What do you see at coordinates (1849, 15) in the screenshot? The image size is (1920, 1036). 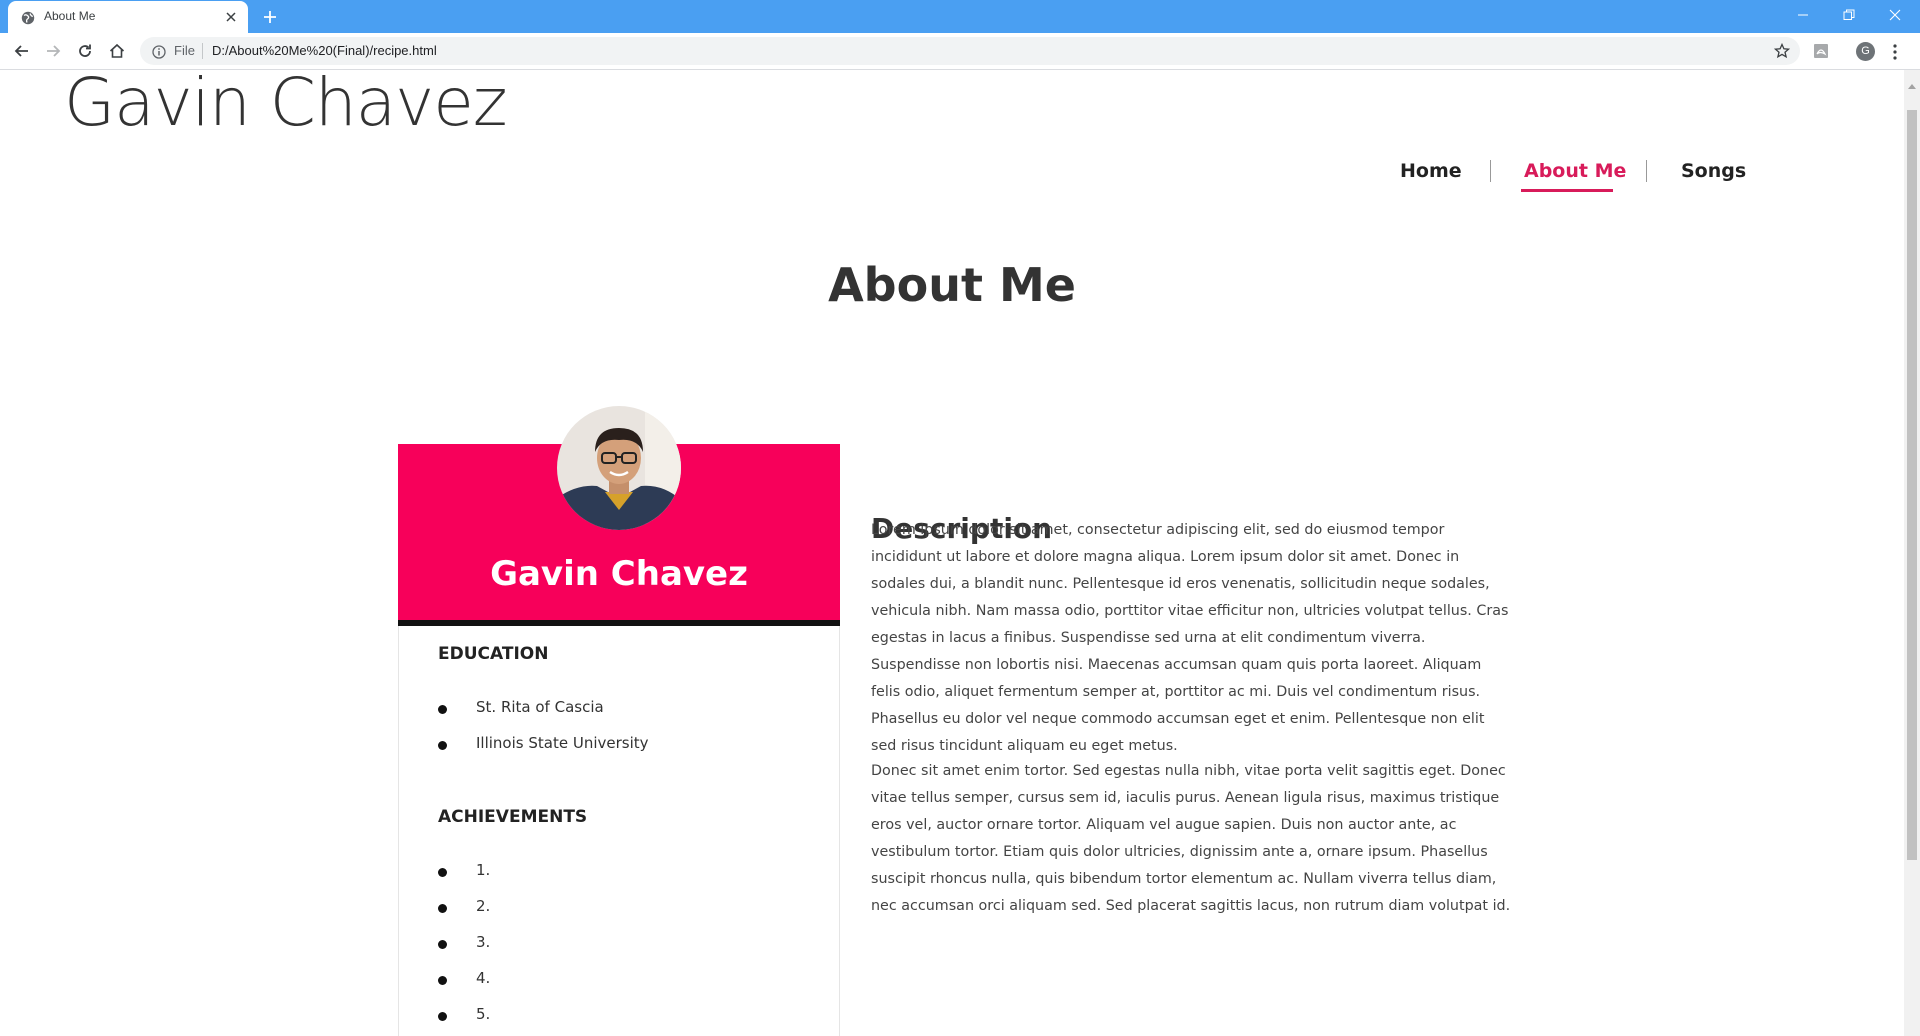 I see `restore-icon` at bounding box center [1849, 15].